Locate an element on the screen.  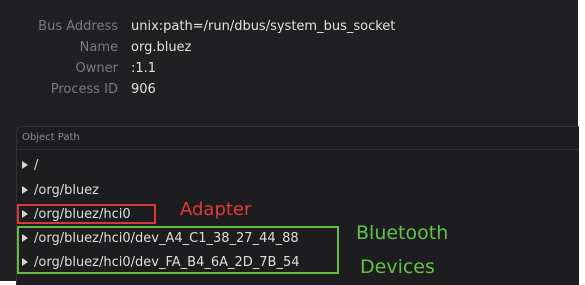
name-value: org.bluez is located at coordinates (161, 47).